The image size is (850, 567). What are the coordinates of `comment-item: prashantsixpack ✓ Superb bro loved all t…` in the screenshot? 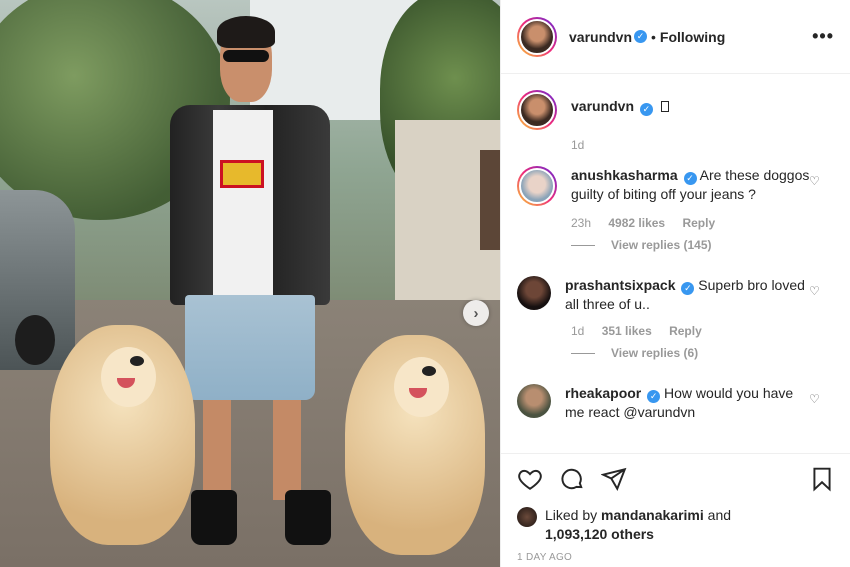 It's located at (676, 295).